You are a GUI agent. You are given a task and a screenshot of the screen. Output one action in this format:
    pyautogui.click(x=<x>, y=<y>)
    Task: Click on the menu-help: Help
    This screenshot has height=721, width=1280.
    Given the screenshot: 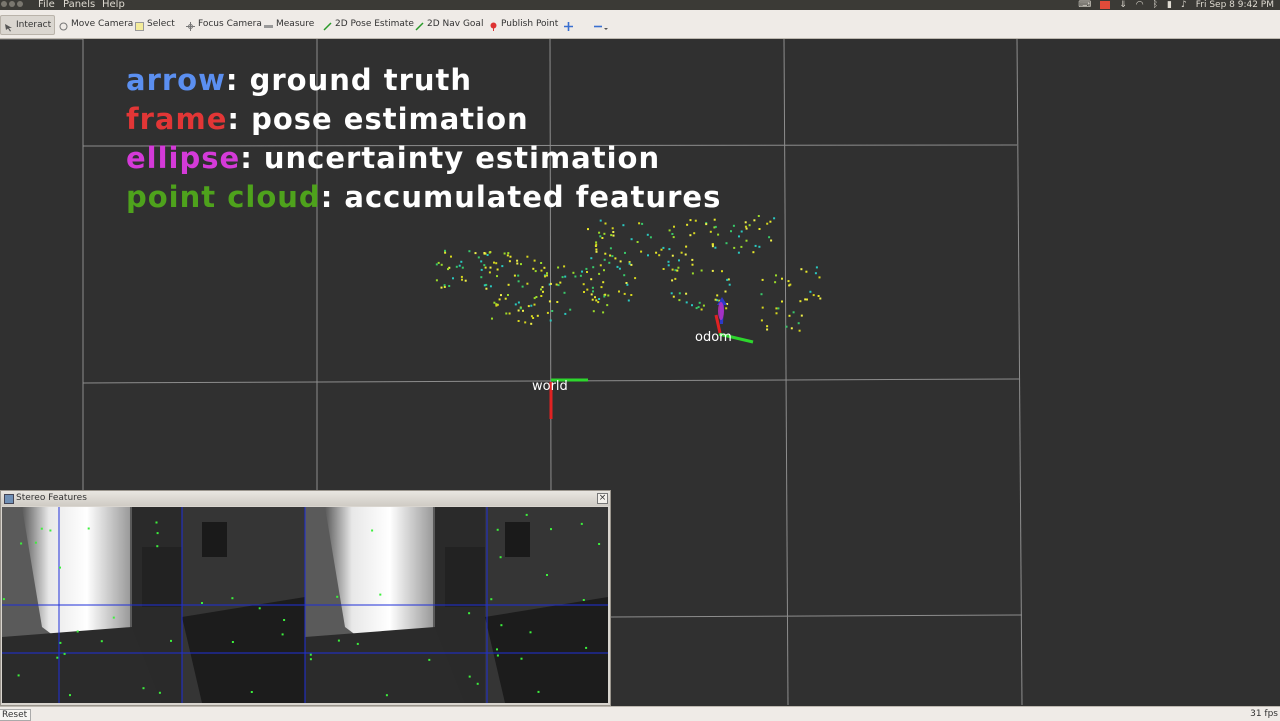 What is the action you would take?
    pyautogui.click(x=113, y=5)
    